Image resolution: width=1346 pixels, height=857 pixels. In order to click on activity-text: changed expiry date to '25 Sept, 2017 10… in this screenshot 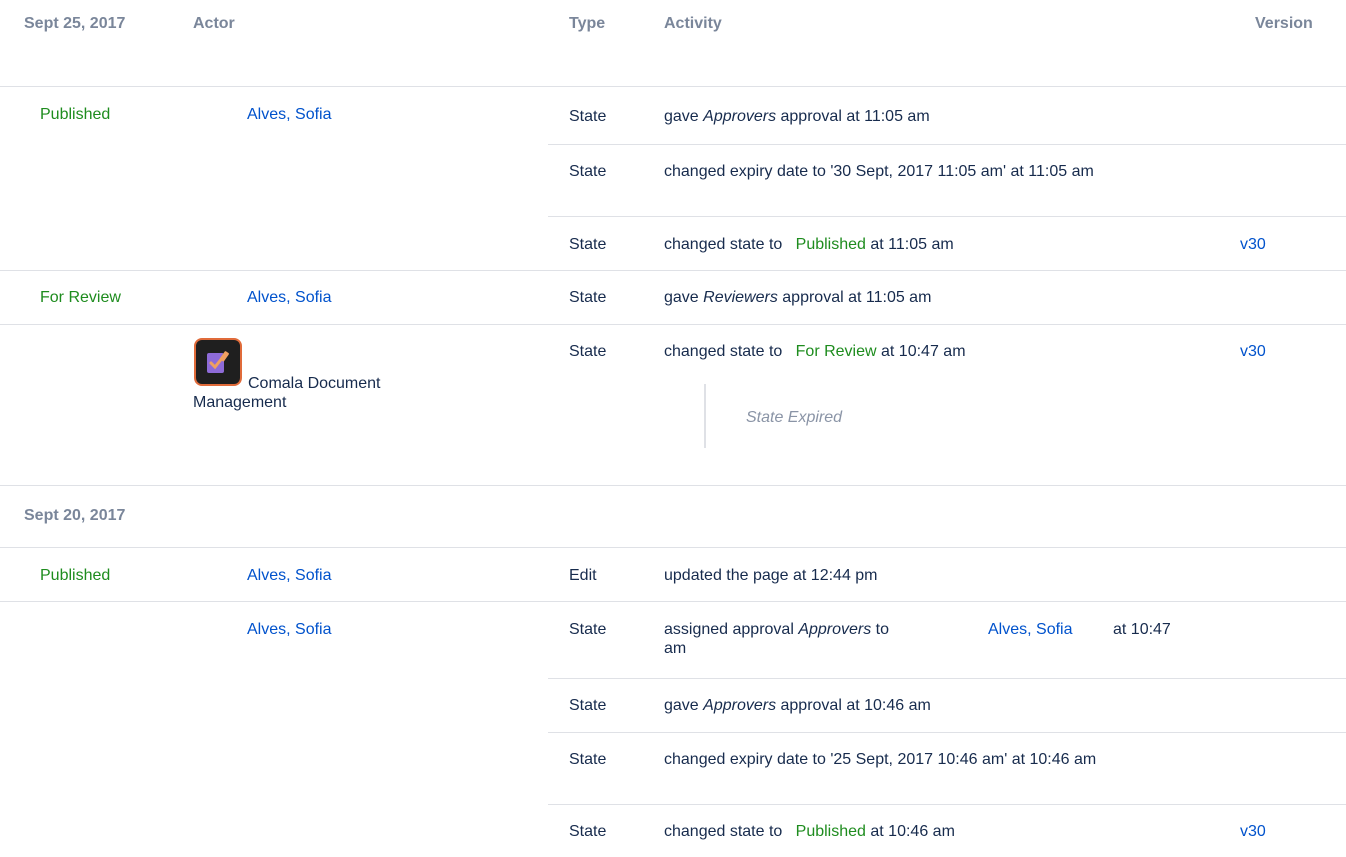, I will do `click(880, 759)`.